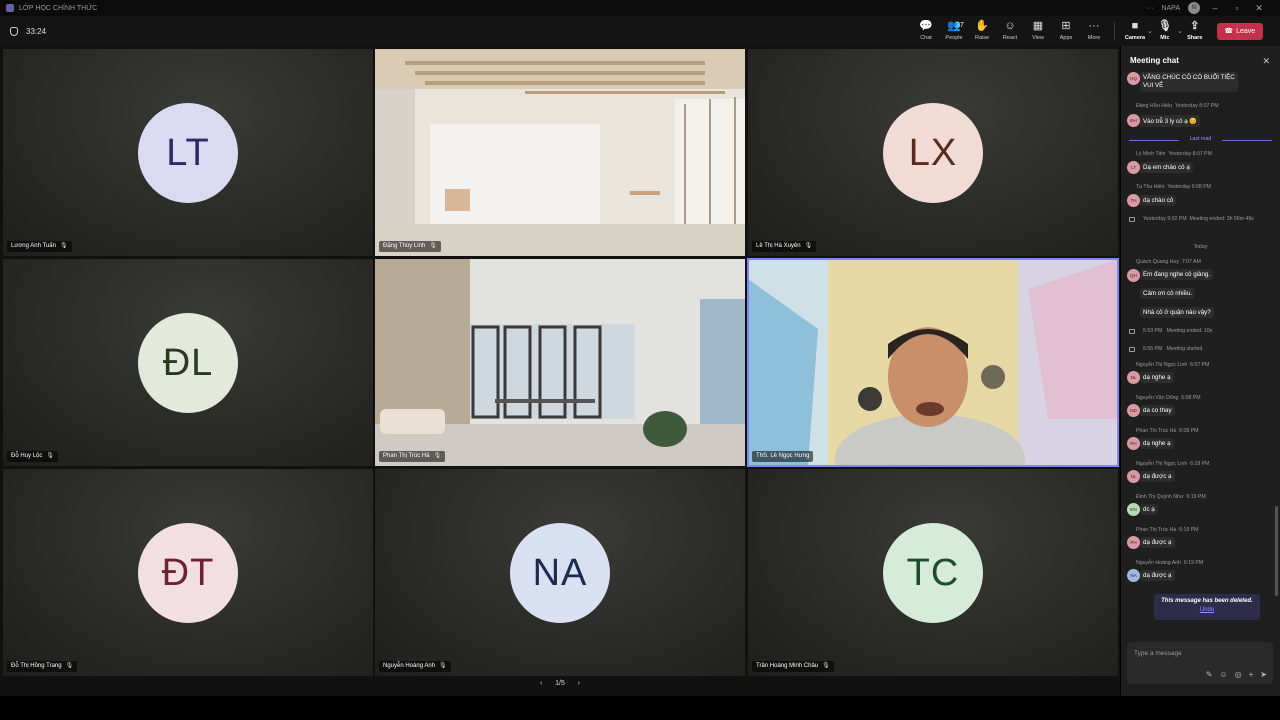  I want to click on sender-avatar: TH, so click(1133, 200).